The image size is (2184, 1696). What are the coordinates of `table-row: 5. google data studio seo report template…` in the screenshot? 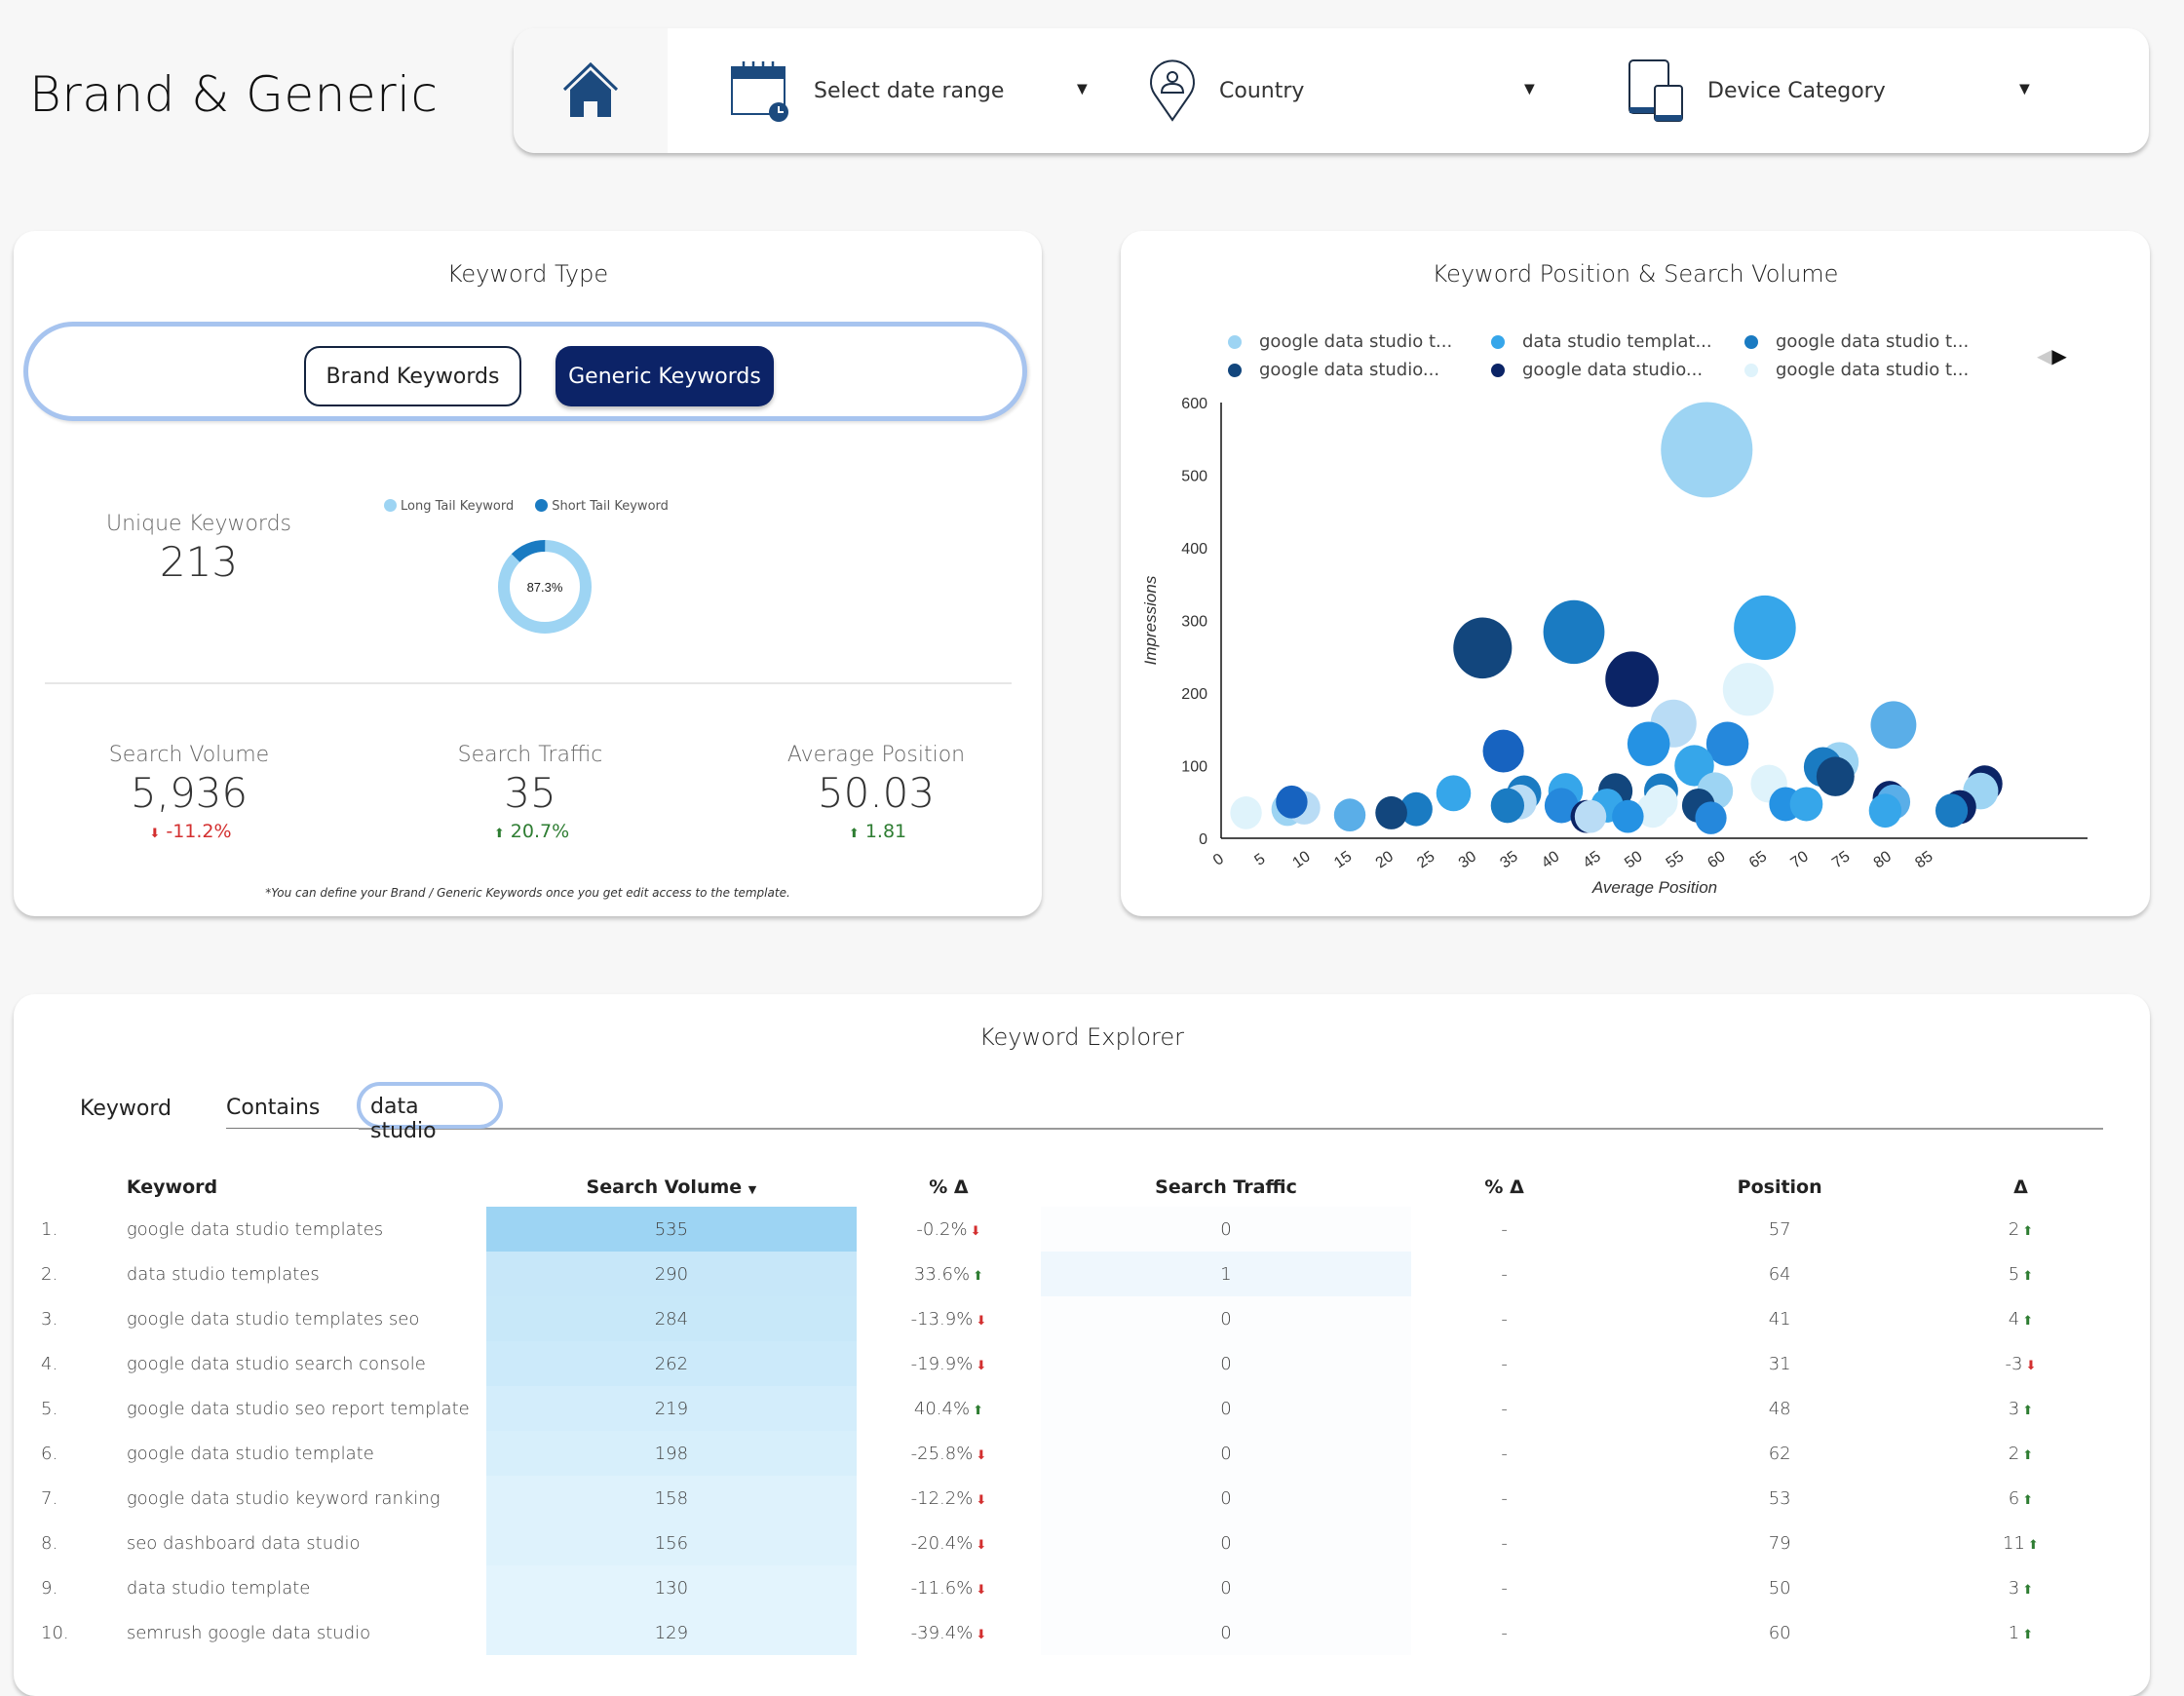 It's located at (1056, 1408).